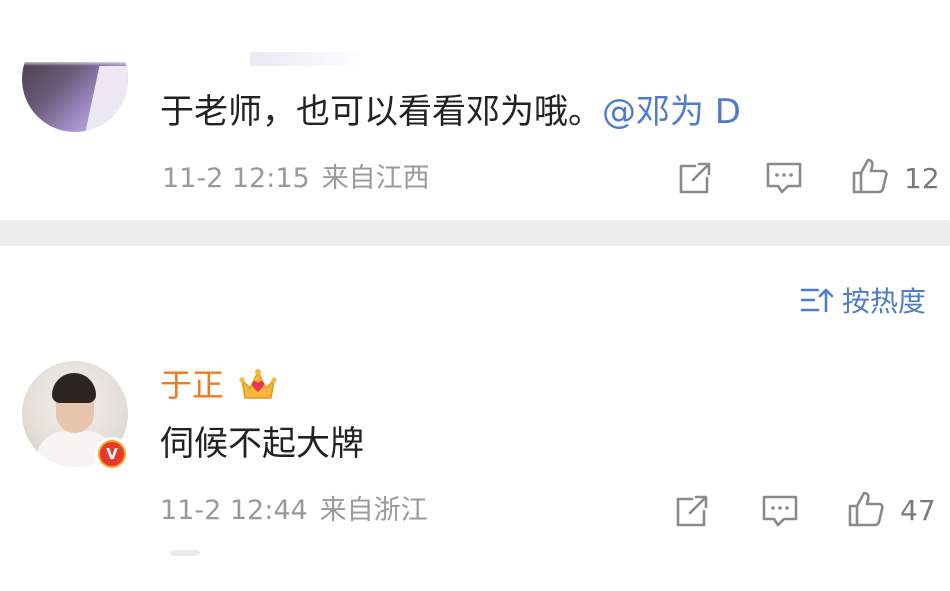 The height and width of the screenshot is (591, 950). I want to click on comment-date: 11-2 12:44, so click(234, 510).